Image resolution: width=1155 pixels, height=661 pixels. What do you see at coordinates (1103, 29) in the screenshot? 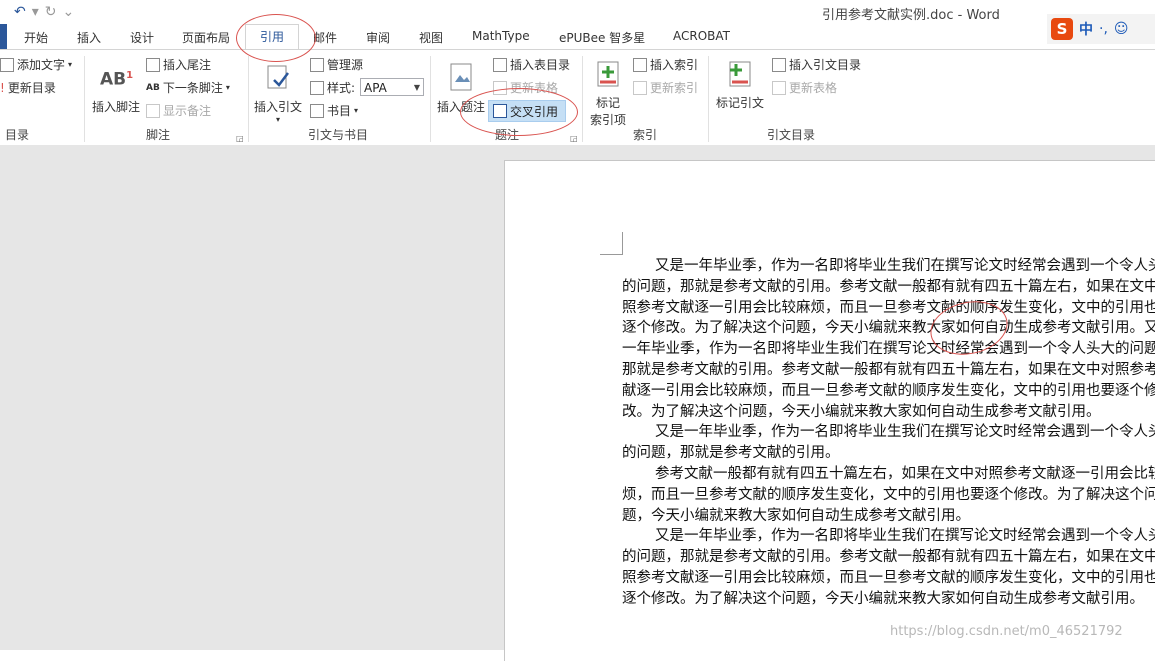
I see `ime-punctuation-icon: ·,` at bounding box center [1103, 29].